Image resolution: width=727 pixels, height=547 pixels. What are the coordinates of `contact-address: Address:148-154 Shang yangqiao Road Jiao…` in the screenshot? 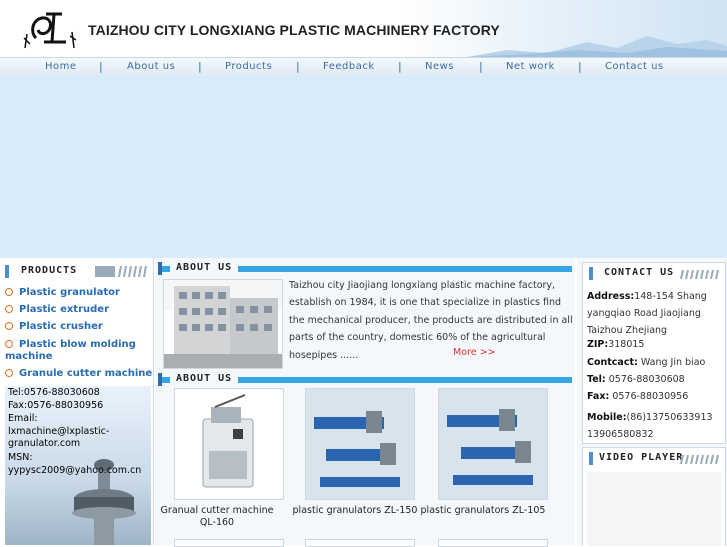 It's located at (655, 313).